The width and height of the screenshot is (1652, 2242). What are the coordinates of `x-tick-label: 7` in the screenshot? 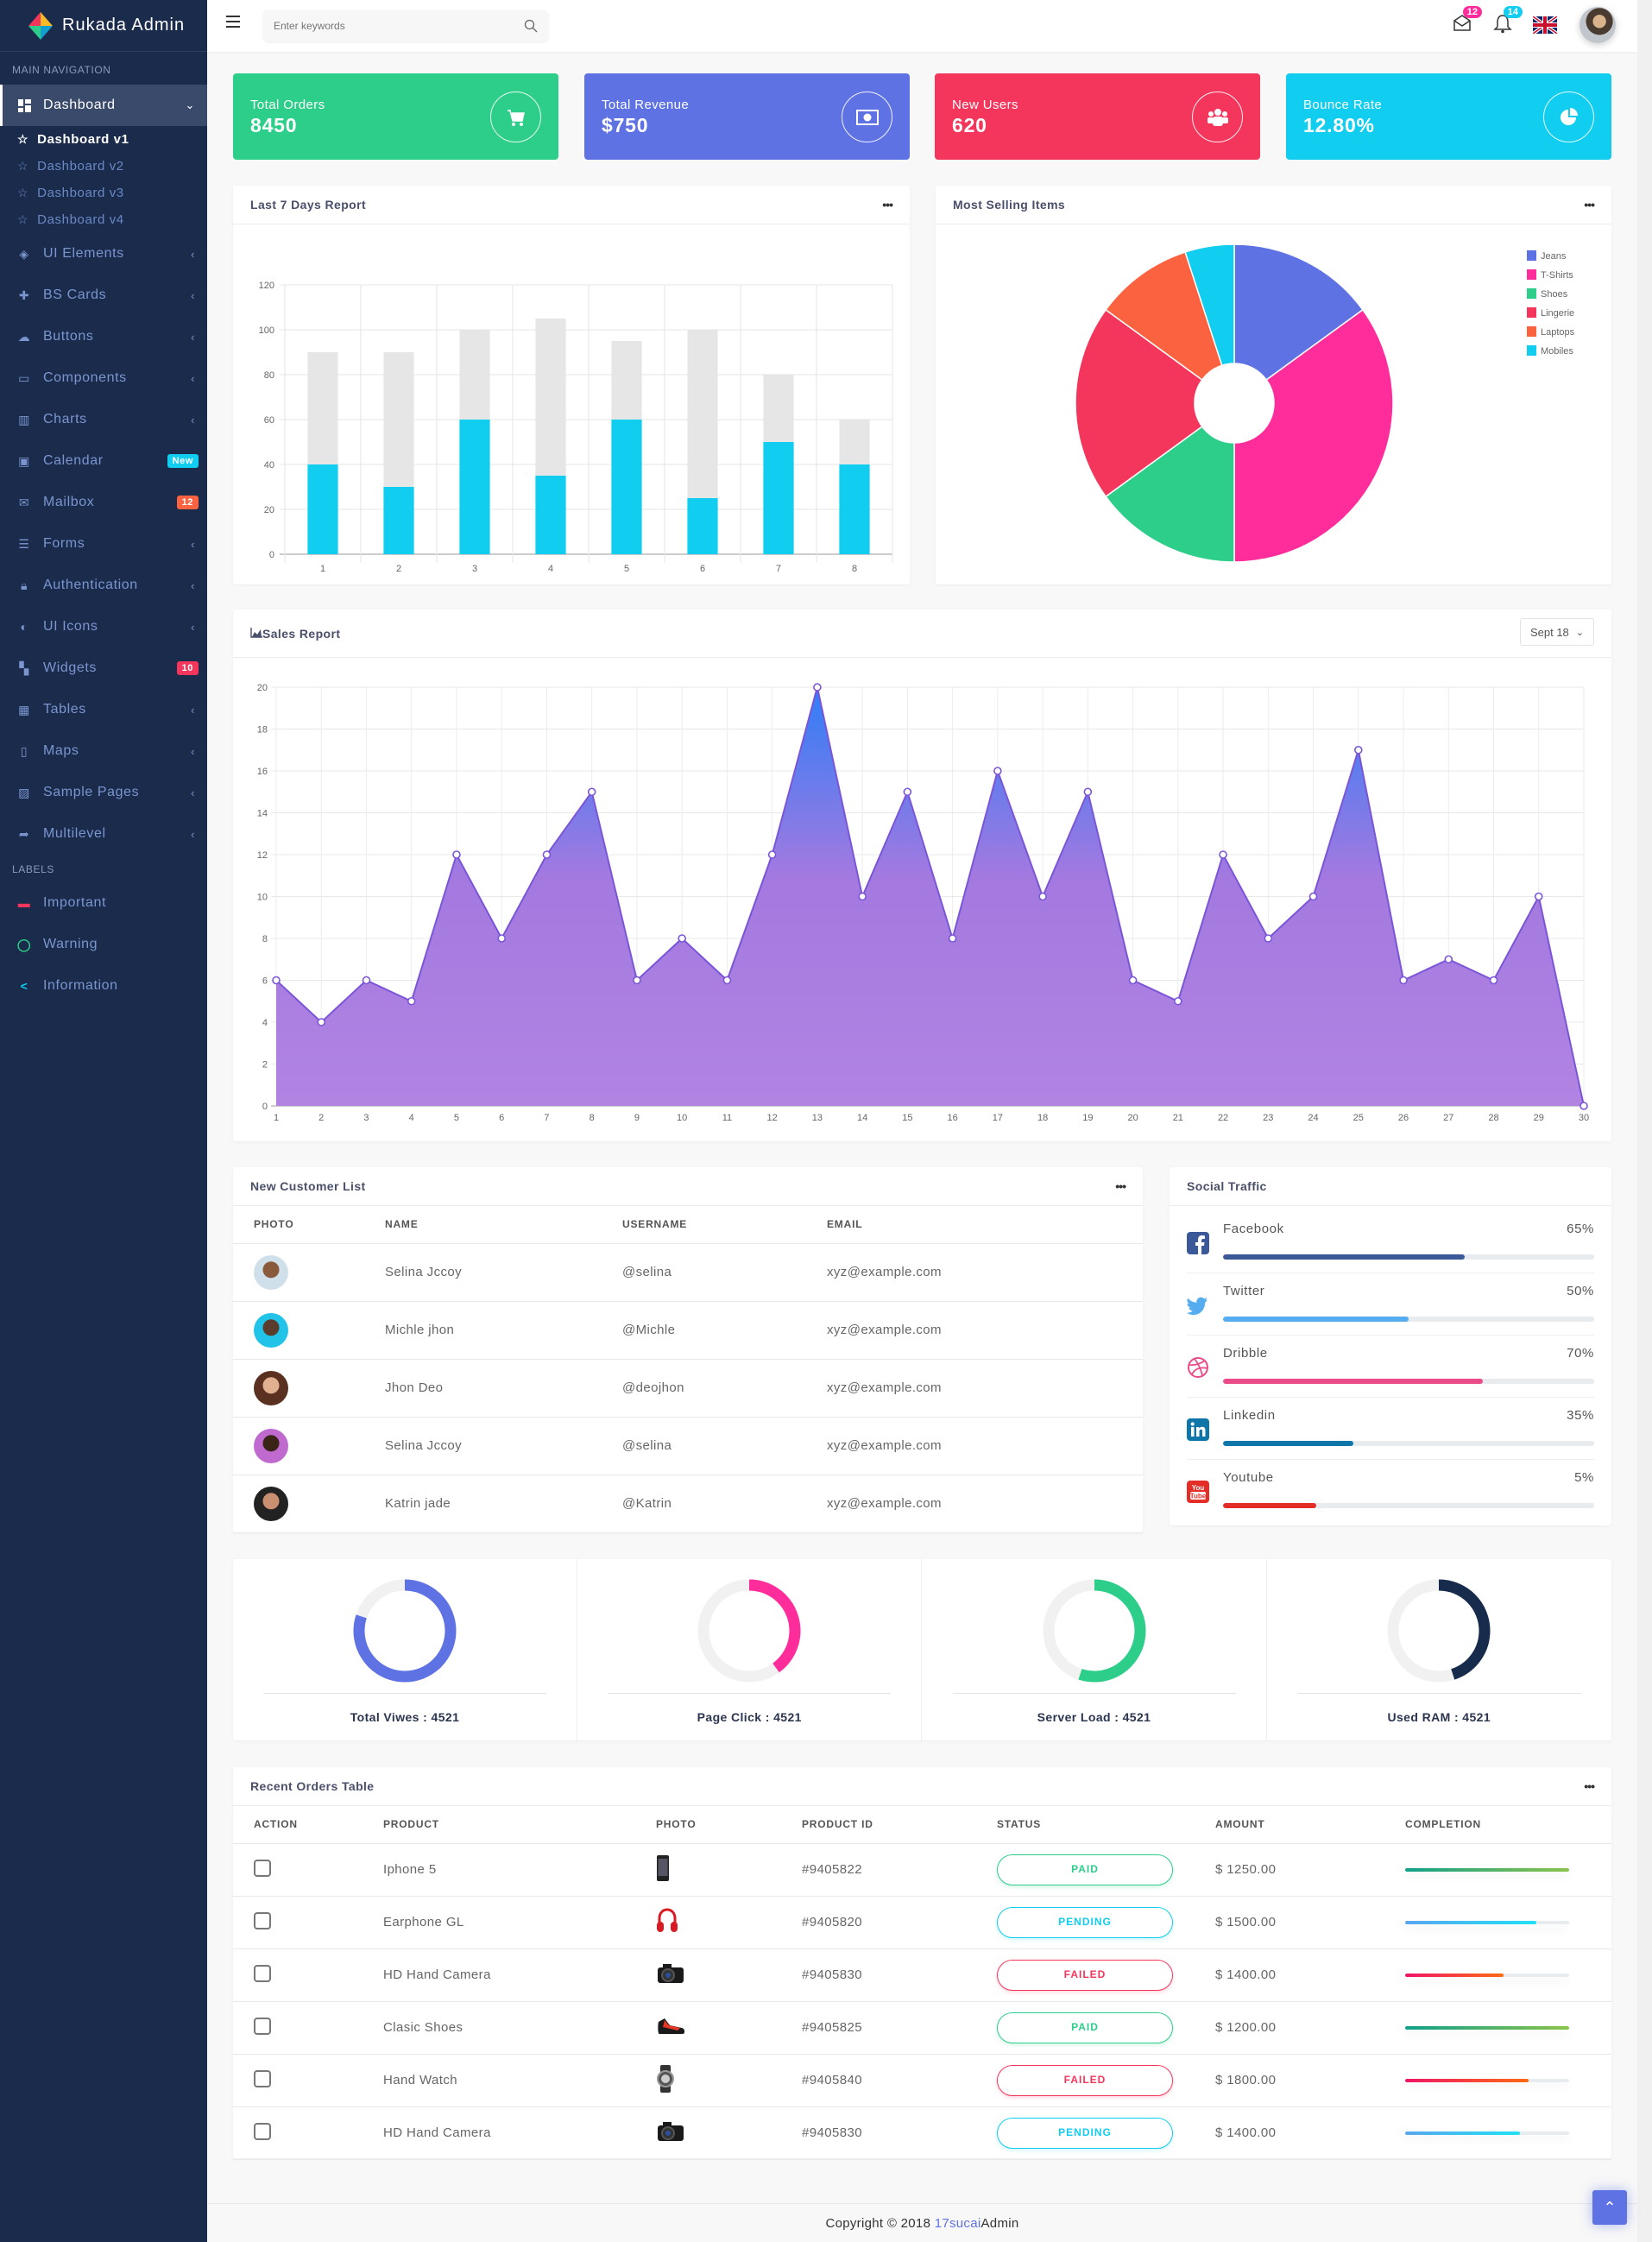 It's located at (778, 569).